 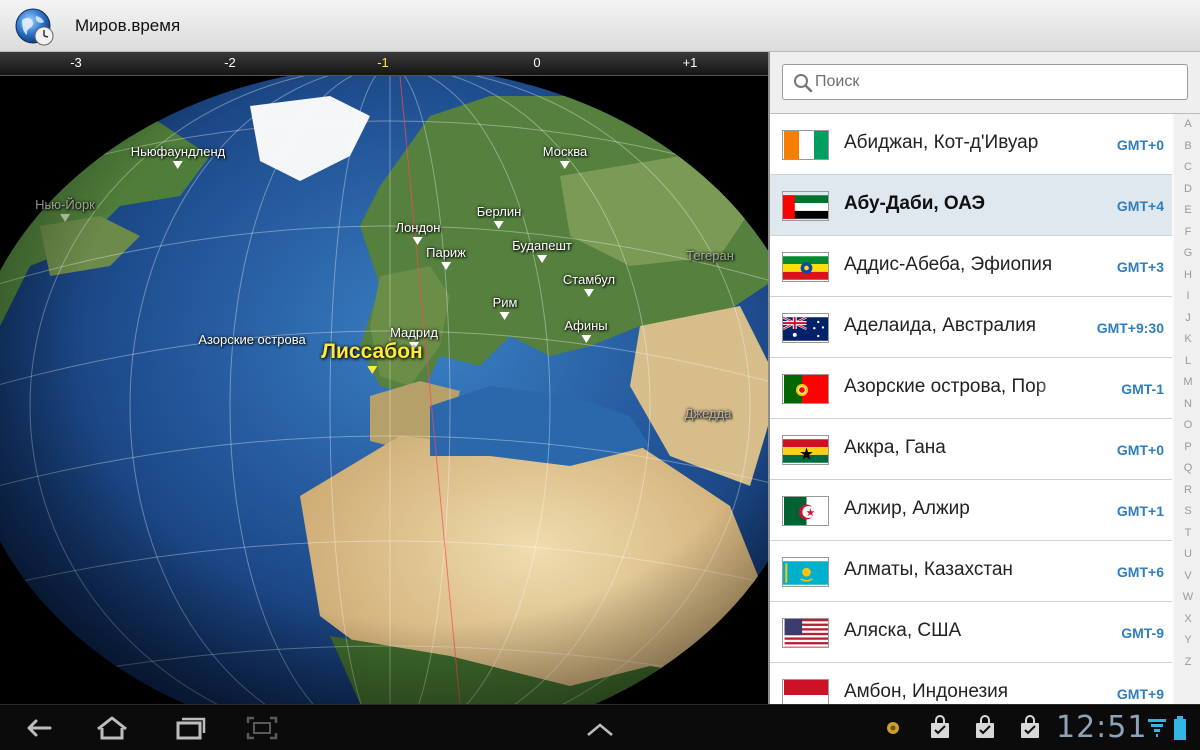 I want to click on city-marker: Нью-Йорк, so click(x=65, y=209).